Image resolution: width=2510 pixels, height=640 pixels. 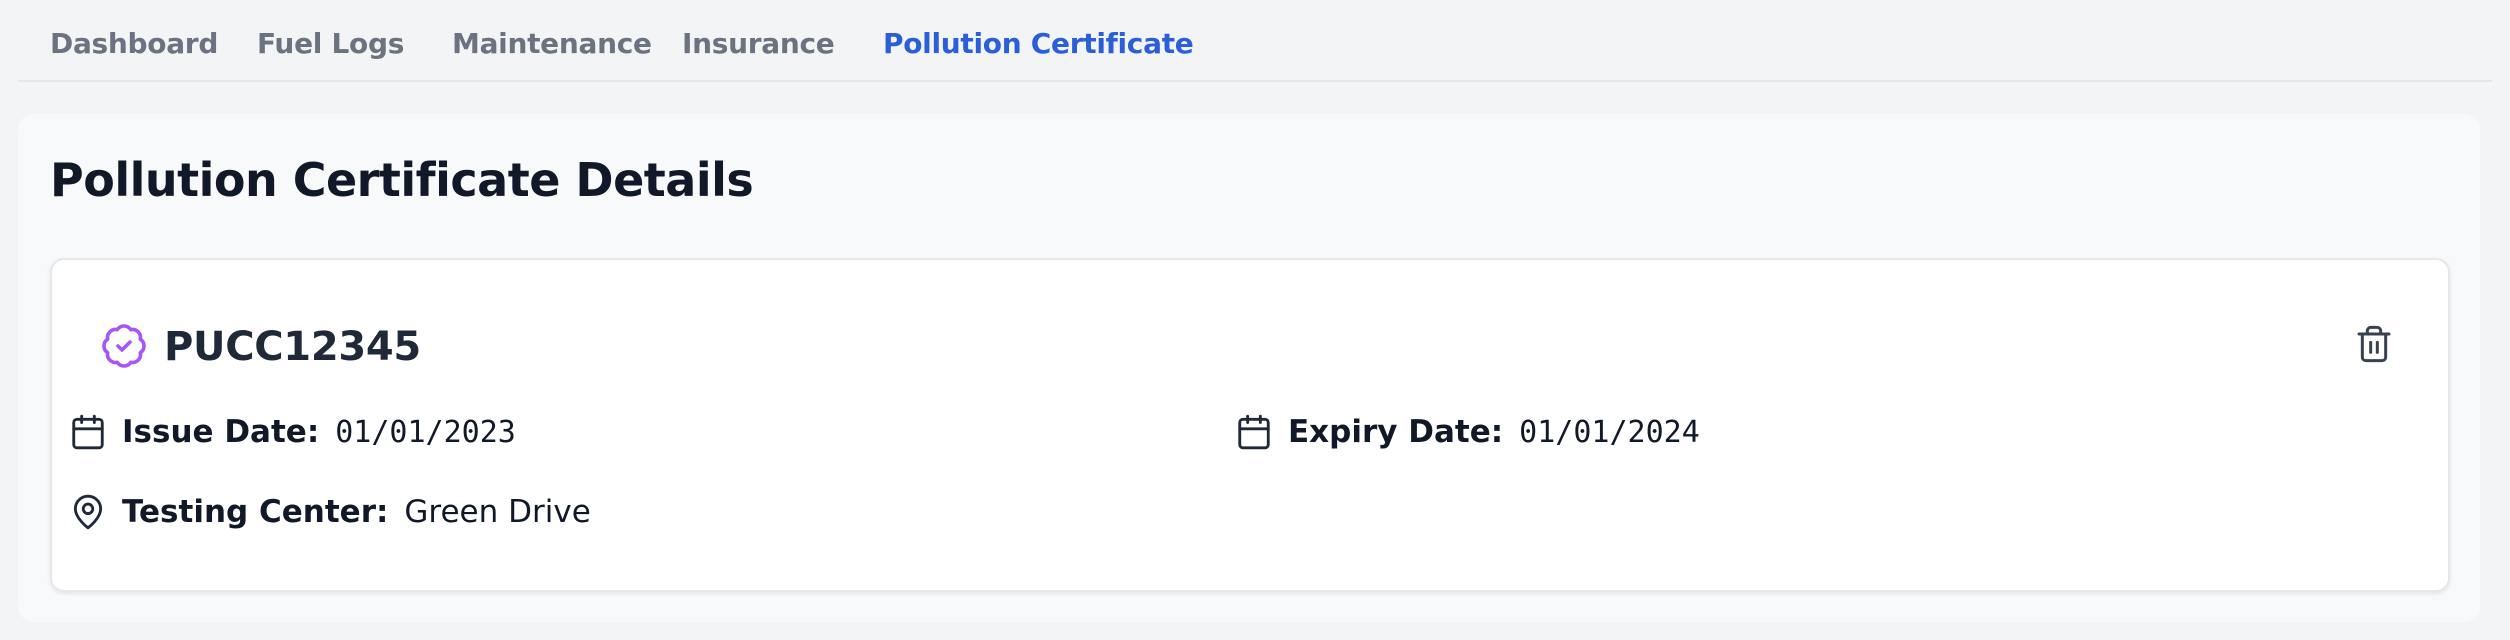 I want to click on delete-button, so click(x=2374, y=346).